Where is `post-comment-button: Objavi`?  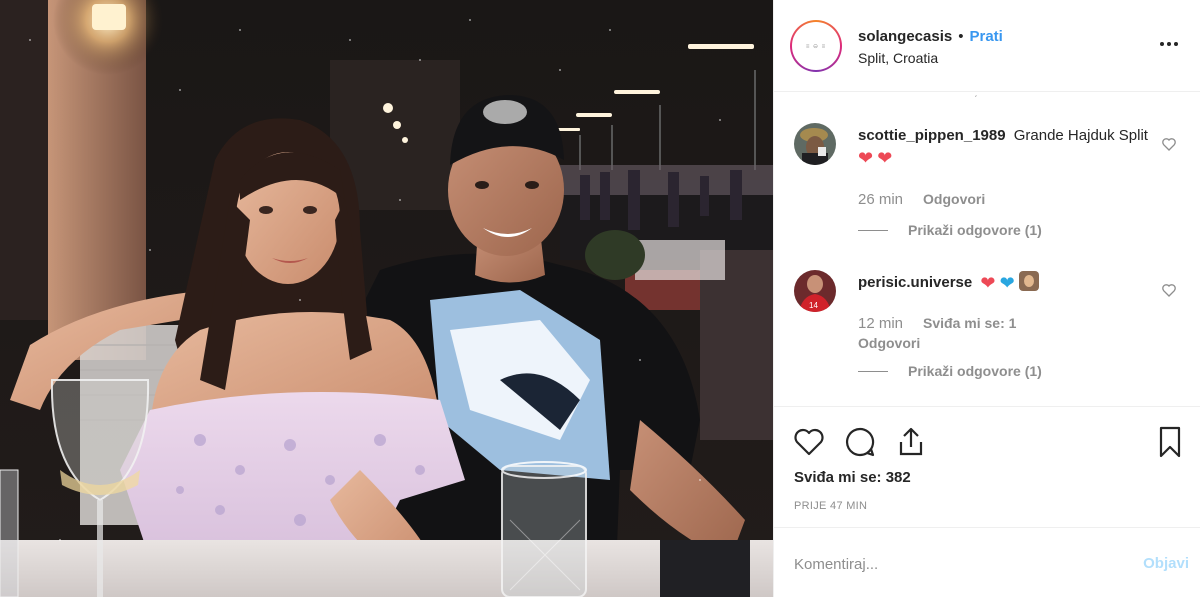 post-comment-button: Objavi is located at coordinates (1166, 563).